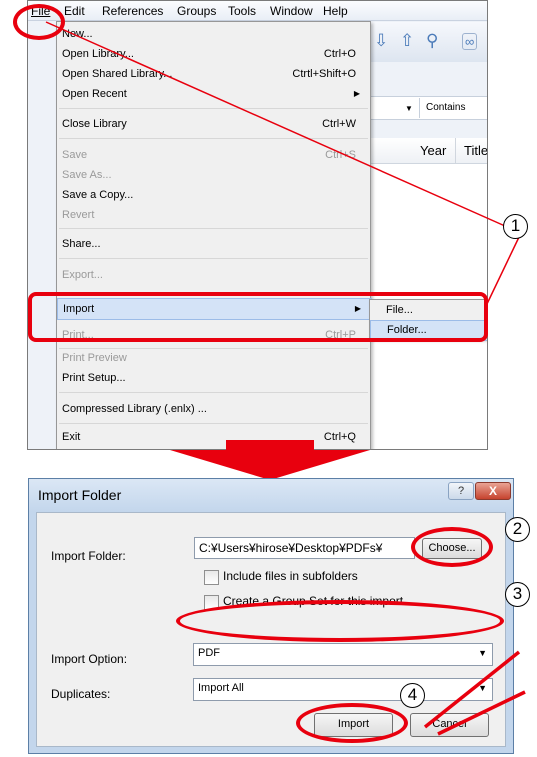 This screenshot has height=757, width=537. What do you see at coordinates (340, 621) in the screenshot?
I see `import-option-highlight` at bounding box center [340, 621].